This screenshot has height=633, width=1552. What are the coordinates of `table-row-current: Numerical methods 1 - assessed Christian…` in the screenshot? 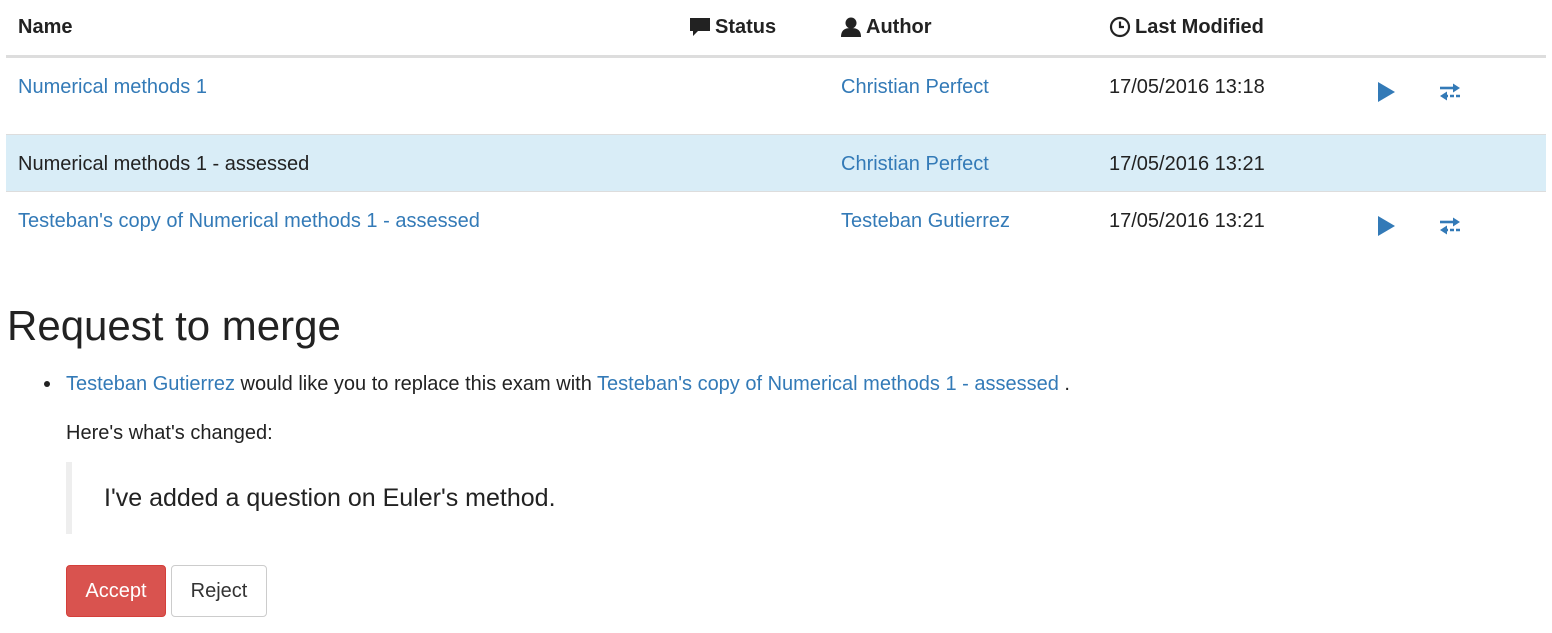 It's located at (776, 163).